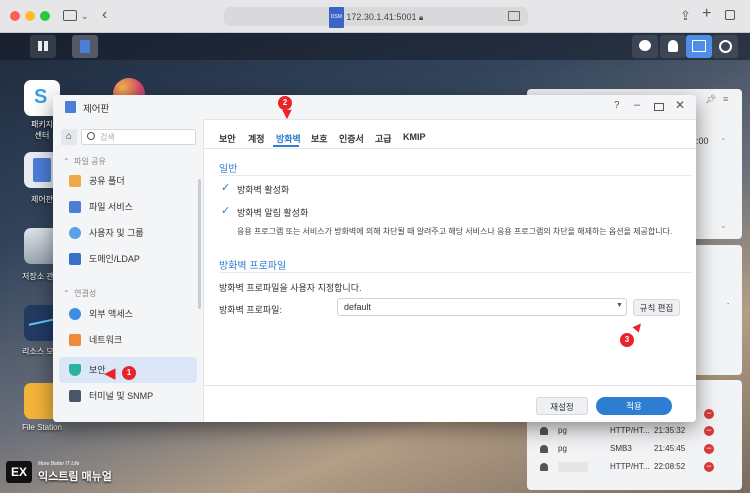 This screenshot has width=750, height=493. Describe the element at coordinates (128, 233) in the screenshot. I see `sidebar-item-users-groups: 사용자 및 그룹` at that location.